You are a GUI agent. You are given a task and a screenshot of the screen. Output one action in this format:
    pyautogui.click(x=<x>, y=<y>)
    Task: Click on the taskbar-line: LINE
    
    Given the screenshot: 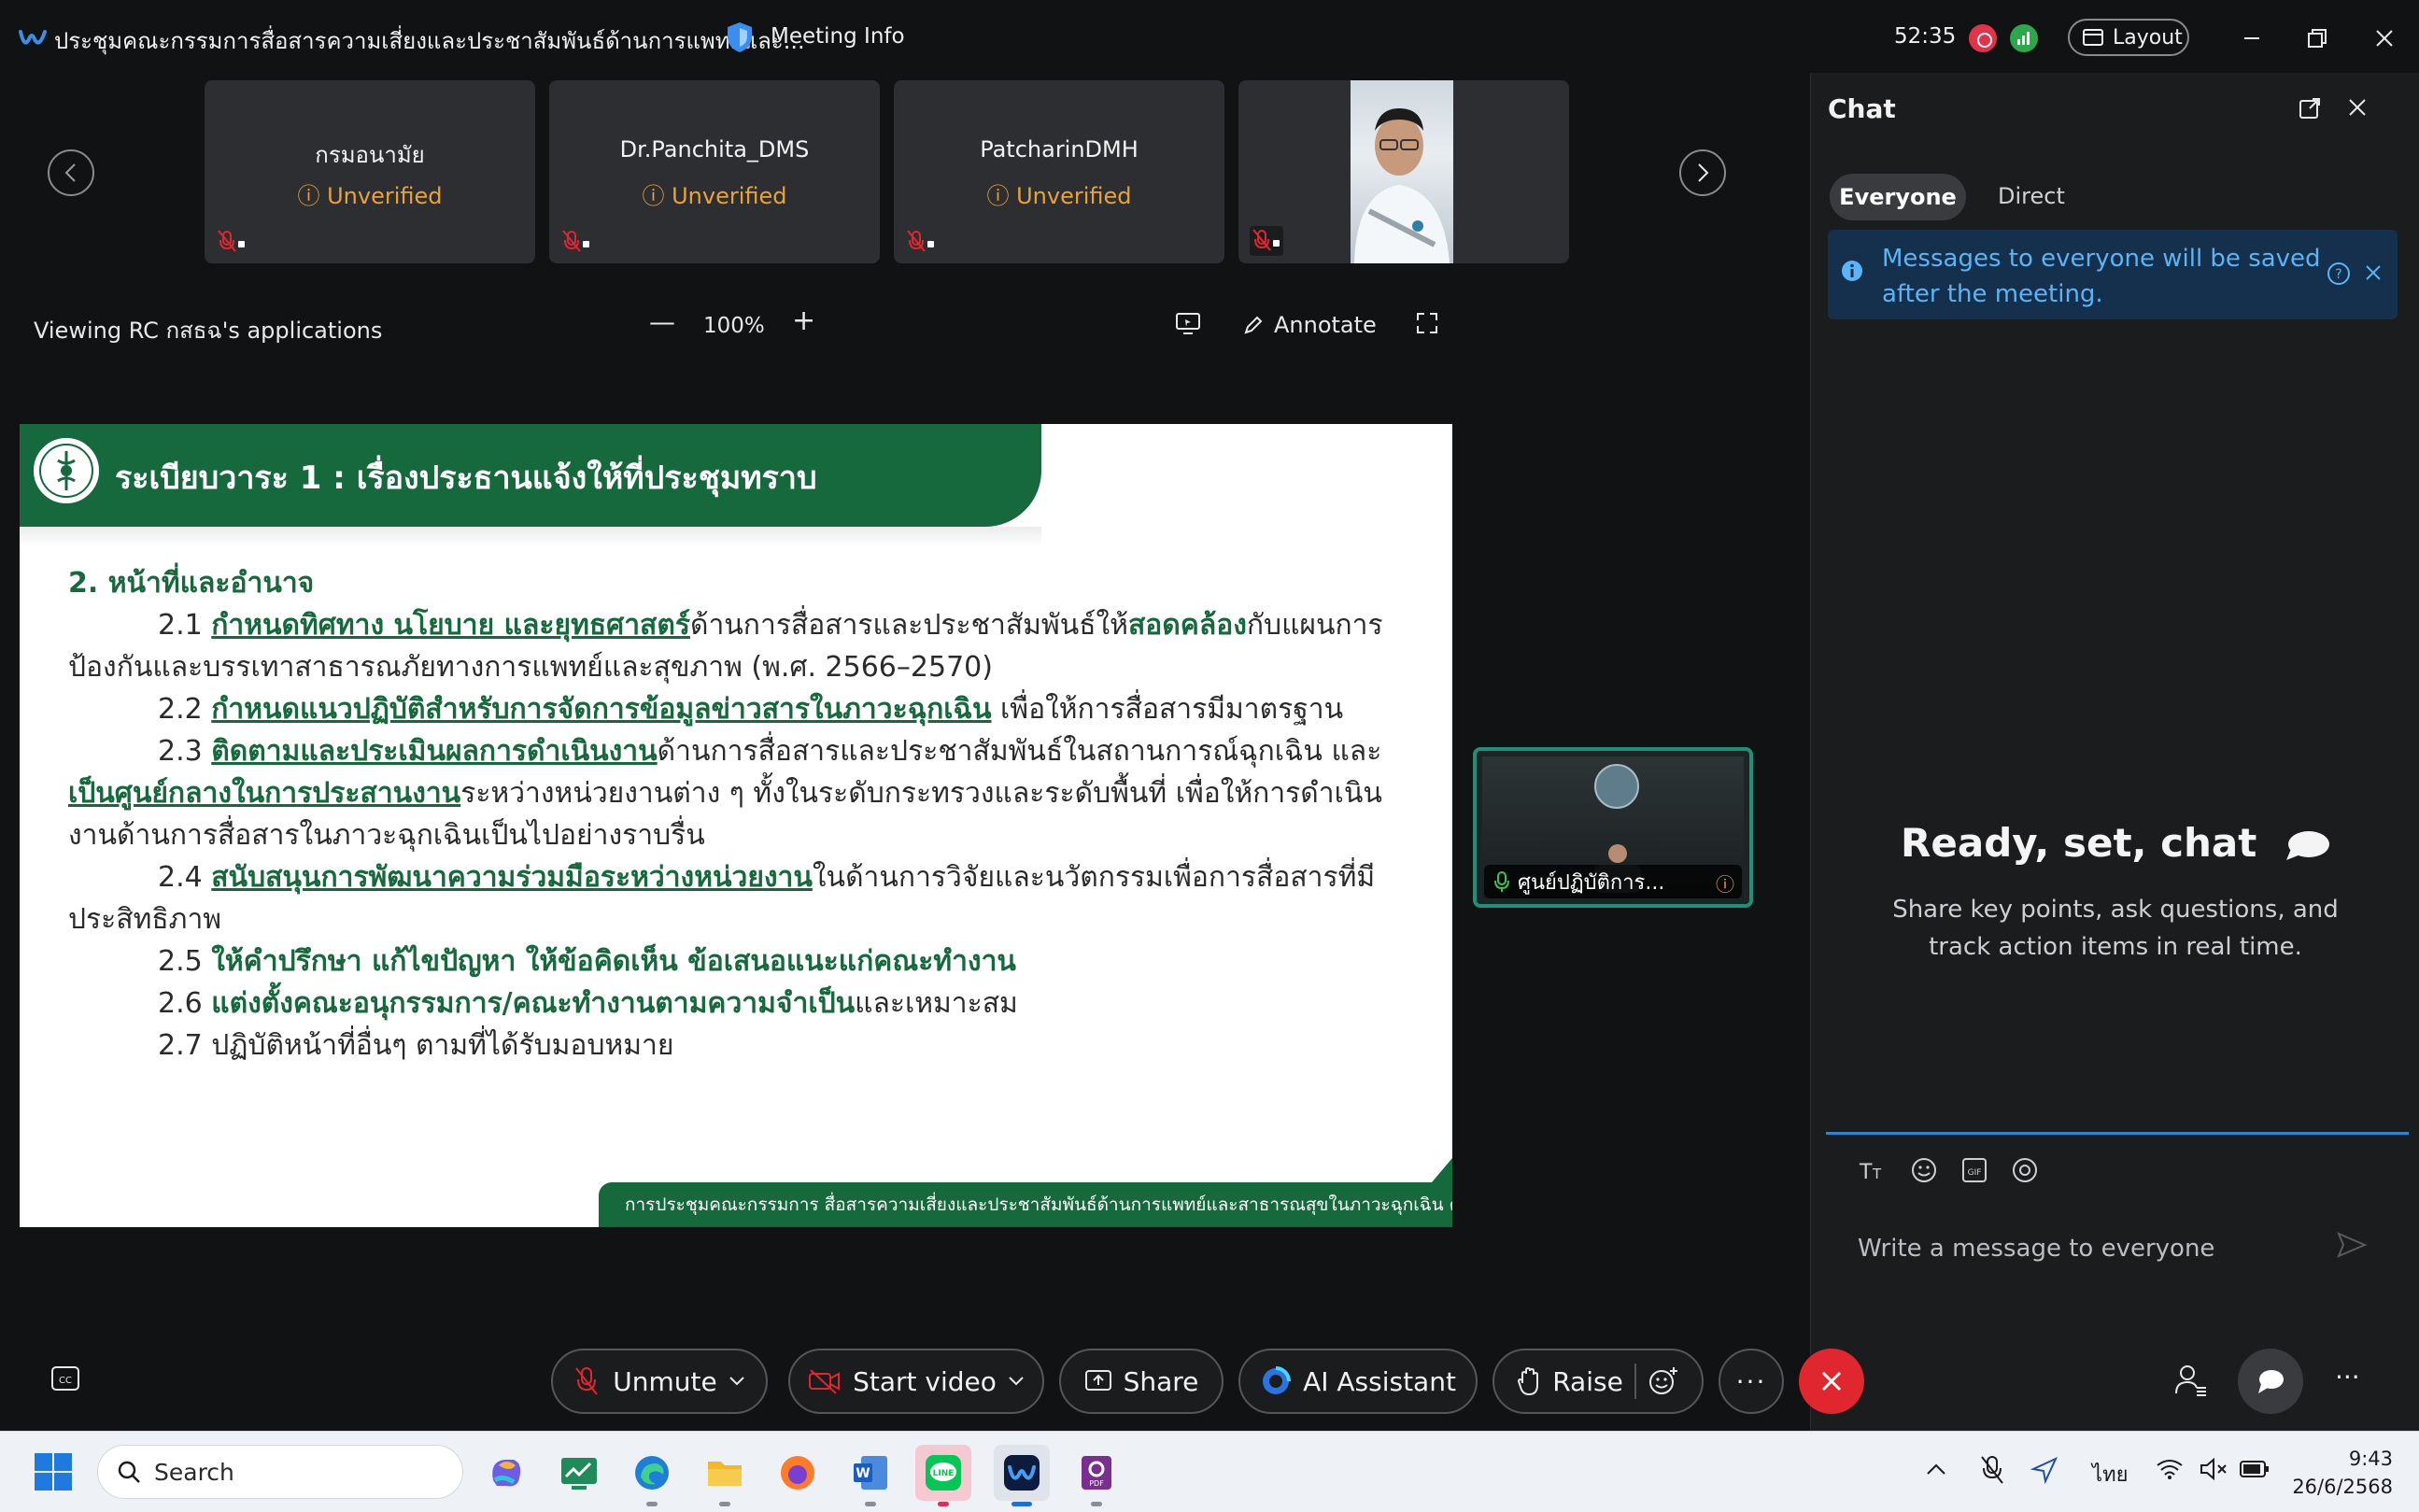 What is the action you would take?
    pyautogui.click(x=943, y=1475)
    